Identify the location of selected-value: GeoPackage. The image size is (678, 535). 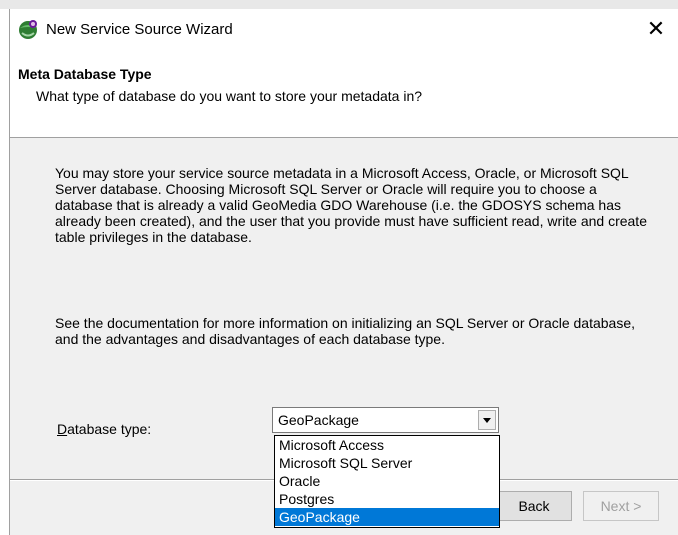
(318, 420).